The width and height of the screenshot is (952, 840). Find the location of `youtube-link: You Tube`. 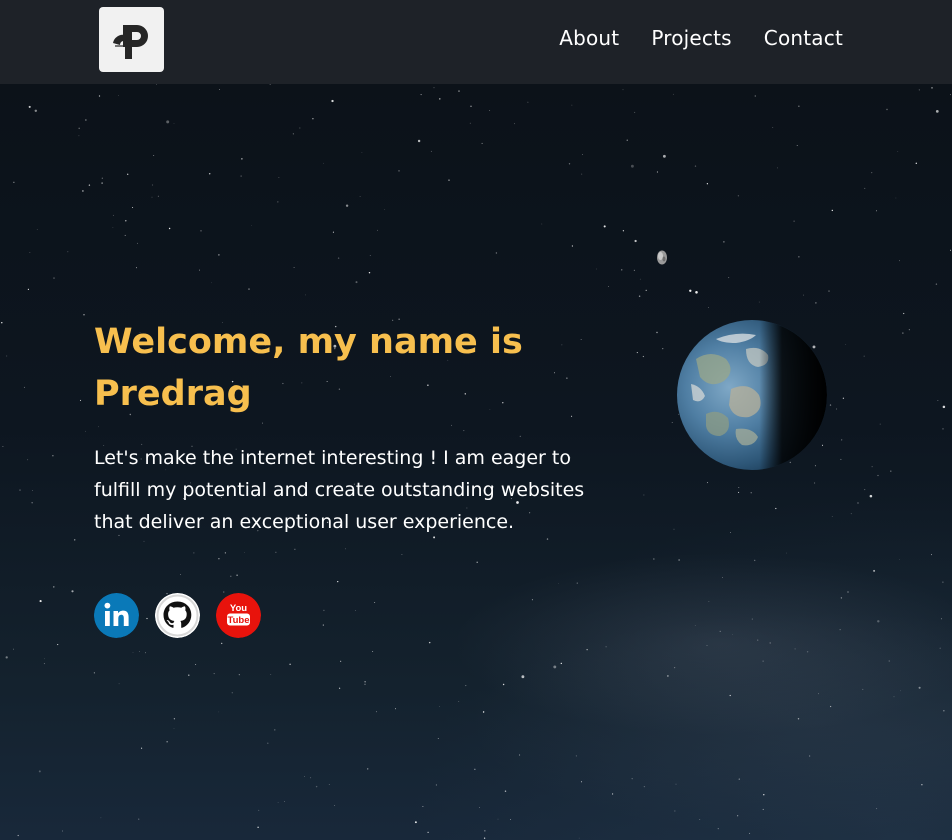

youtube-link: You Tube is located at coordinates (238, 615).